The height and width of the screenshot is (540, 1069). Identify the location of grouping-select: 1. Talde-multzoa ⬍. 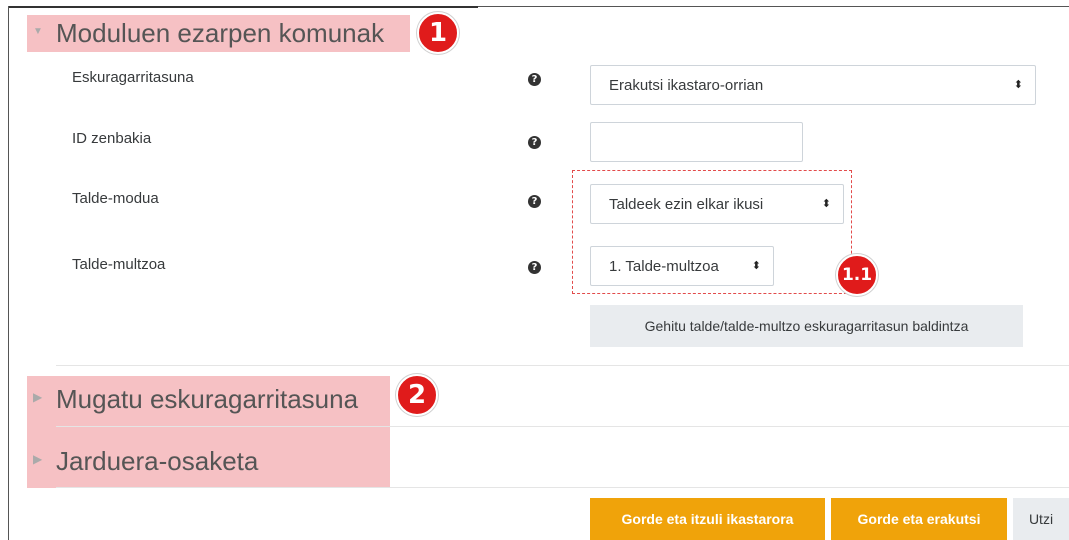
(682, 266).